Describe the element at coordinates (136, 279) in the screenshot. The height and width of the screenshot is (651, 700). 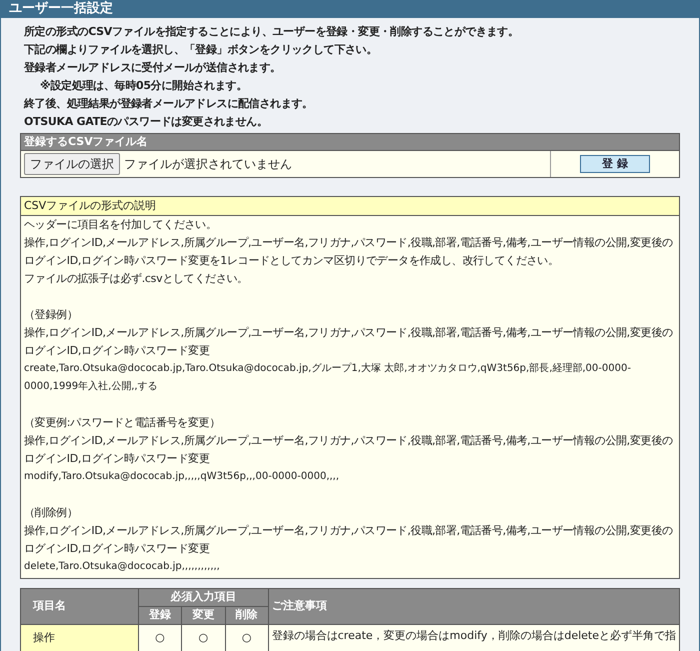
I see `description-text: ファイルの拡張子は必ず.csvとしてください。` at that location.